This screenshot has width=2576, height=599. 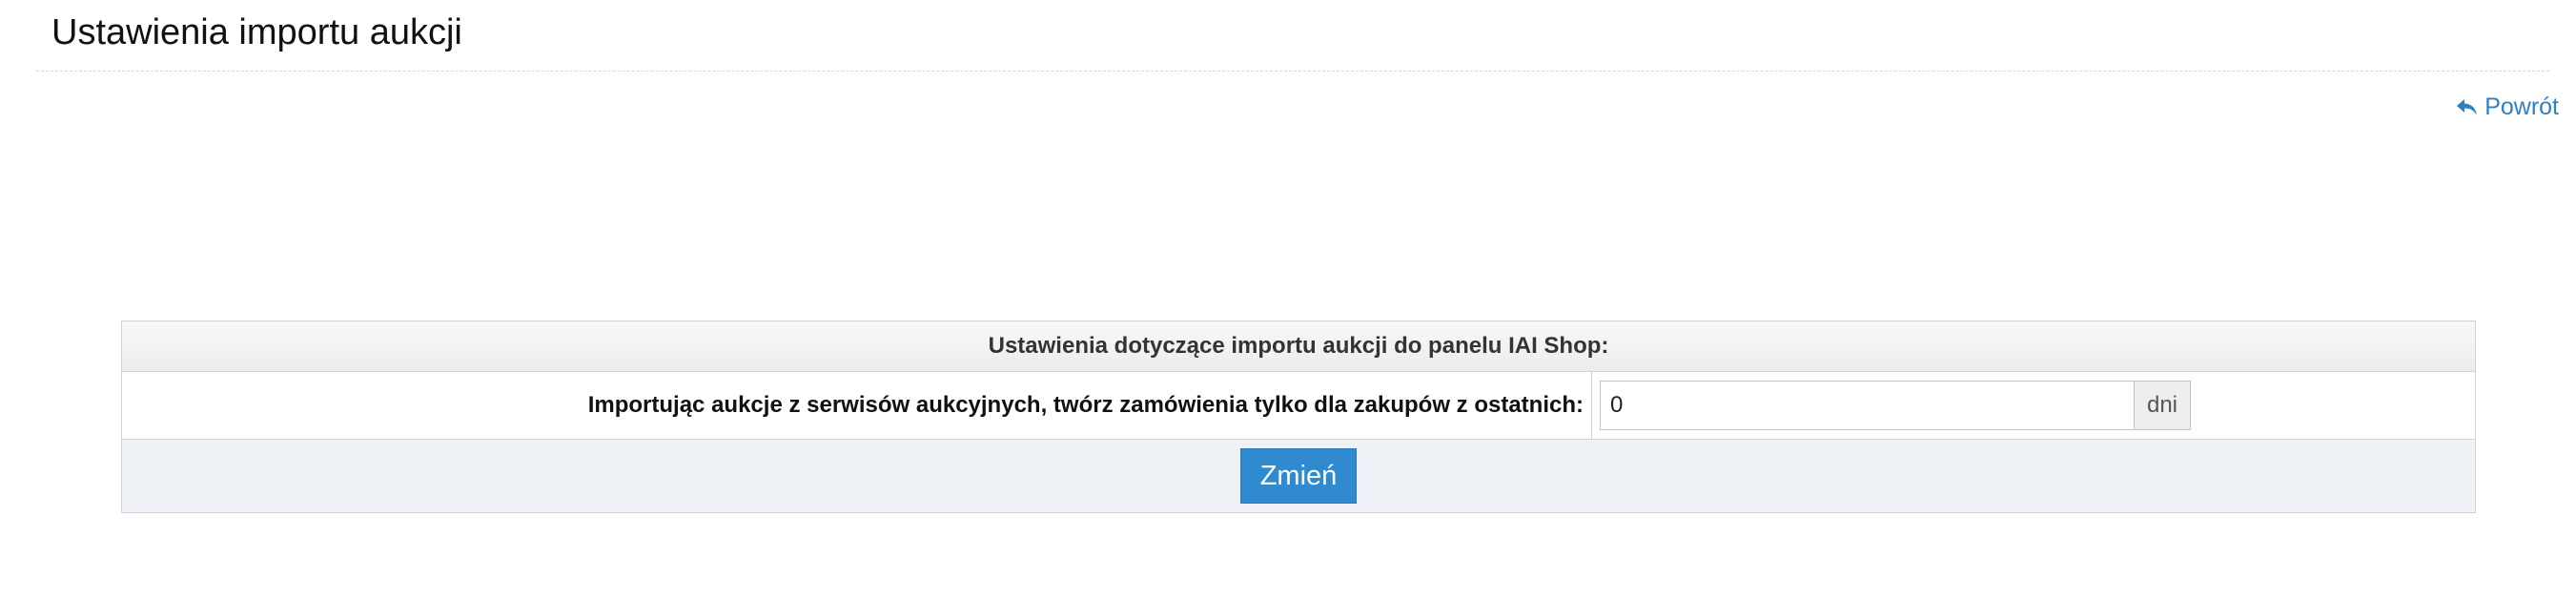 What do you see at coordinates (1867, 405) in the screenshot?
I see `days-input` at bounding box center [1867, 405].